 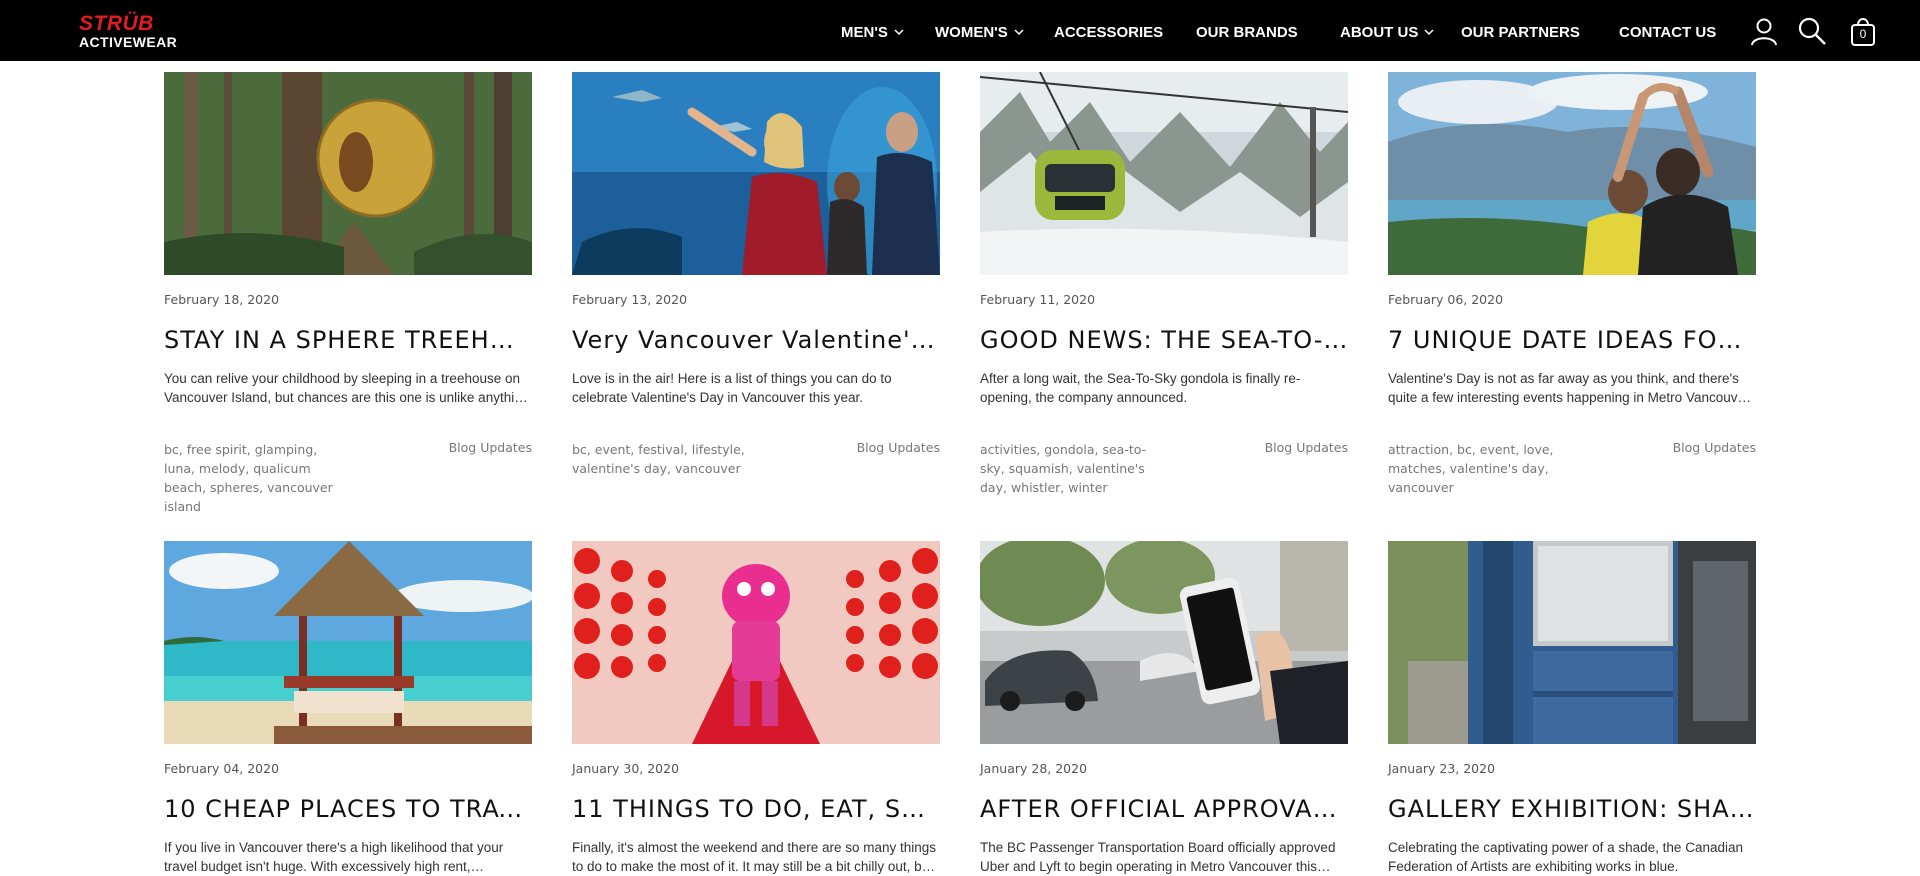 What do you see at coordinates (128, 42) in the screenshot?
I see `logo-subtitle: ACTIVEWEAR` at bounding box center [128, 42].